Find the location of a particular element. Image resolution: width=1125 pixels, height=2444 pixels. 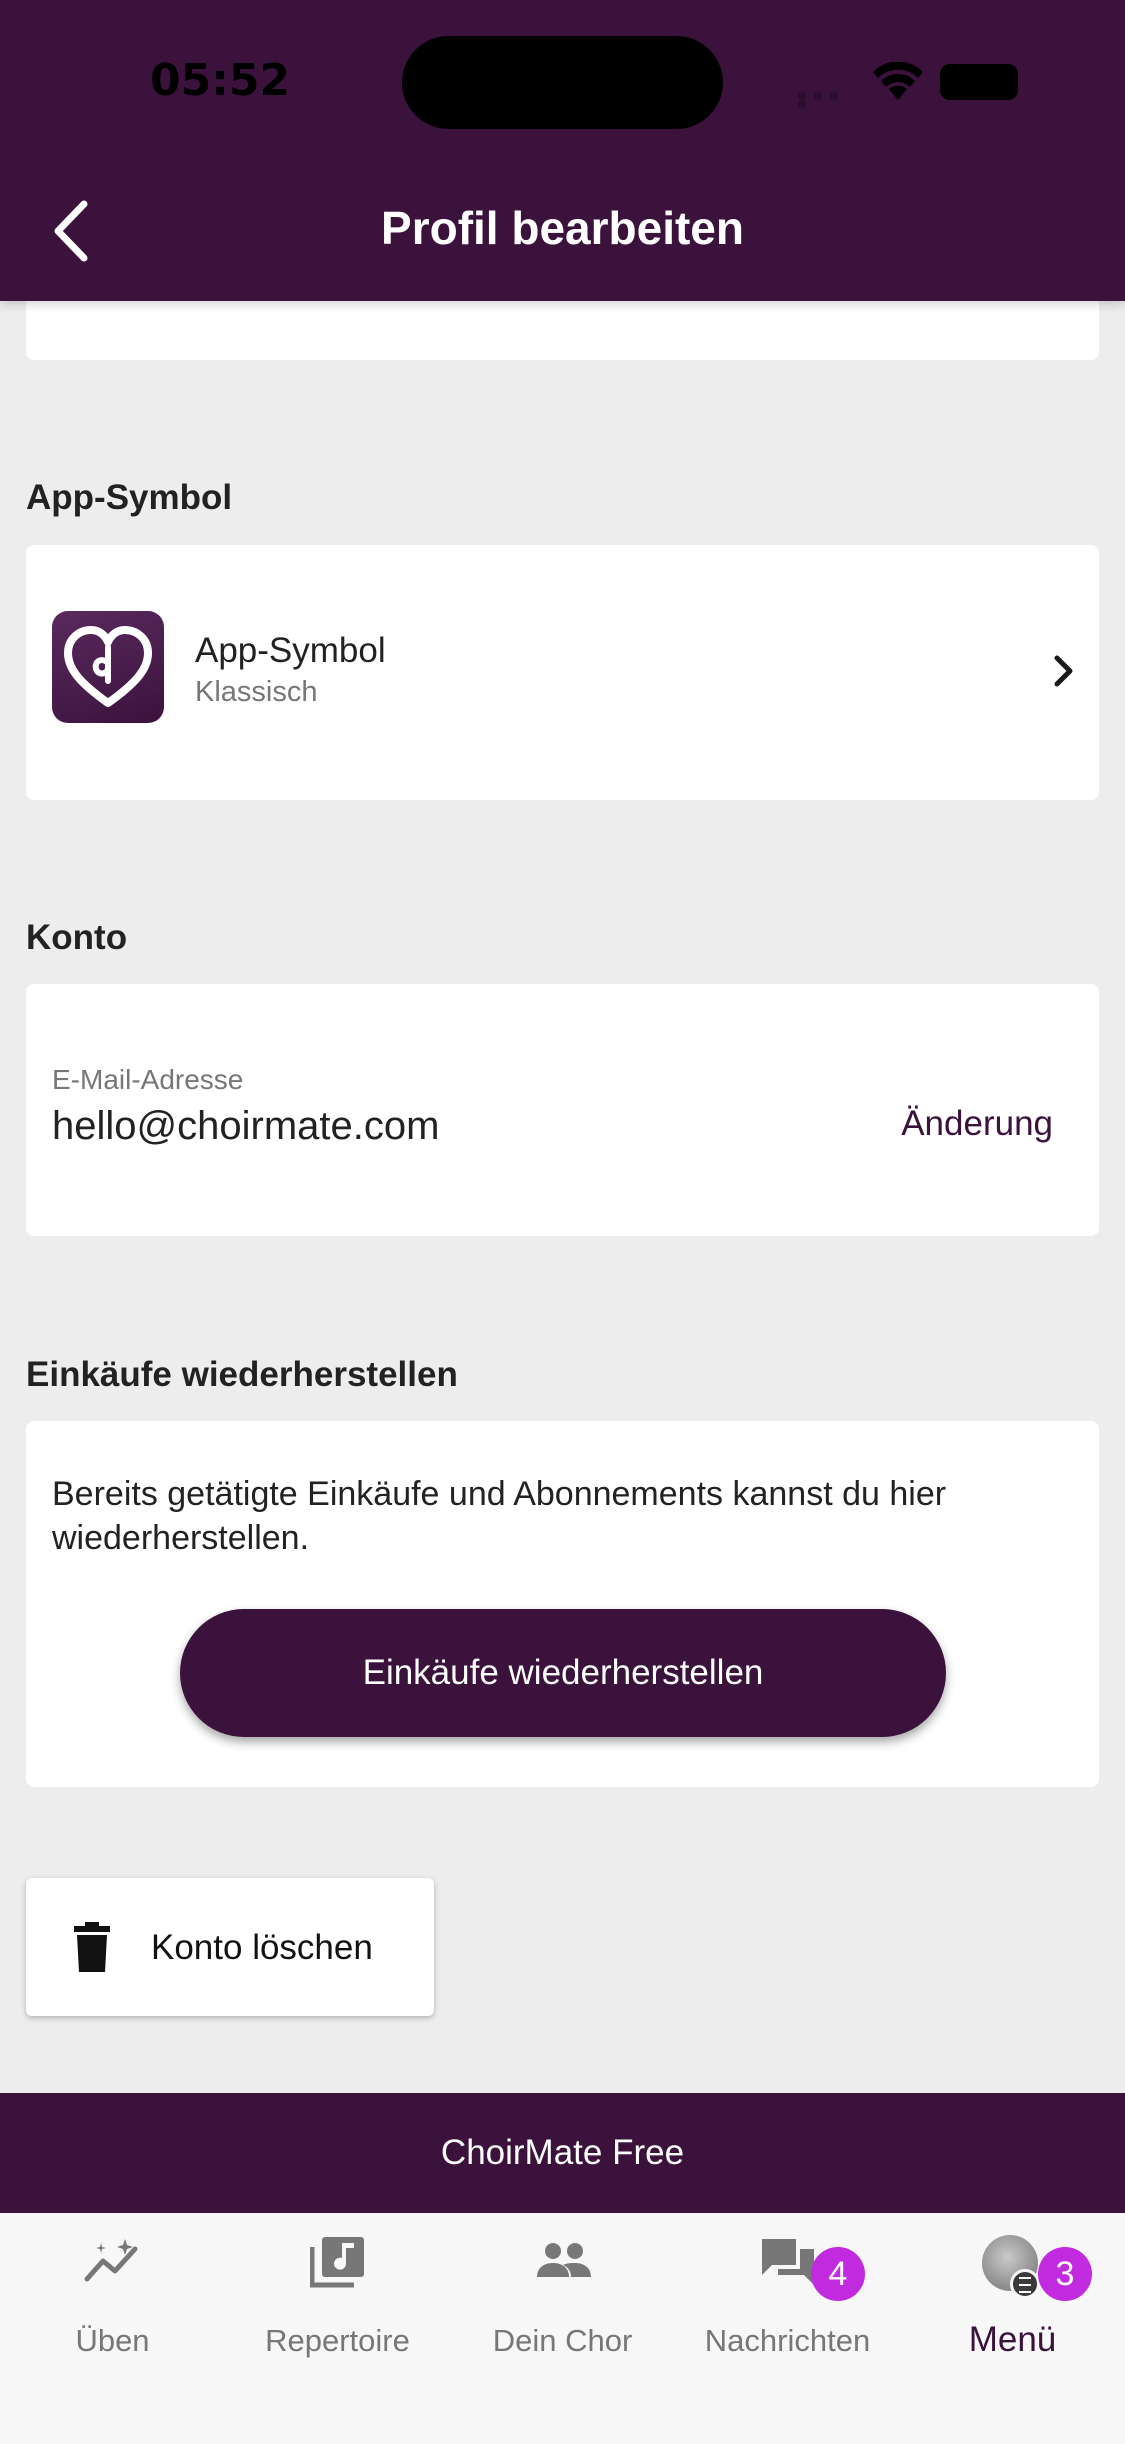

delete-account-button: Konto löschen is located at coordinates (230, 1947).